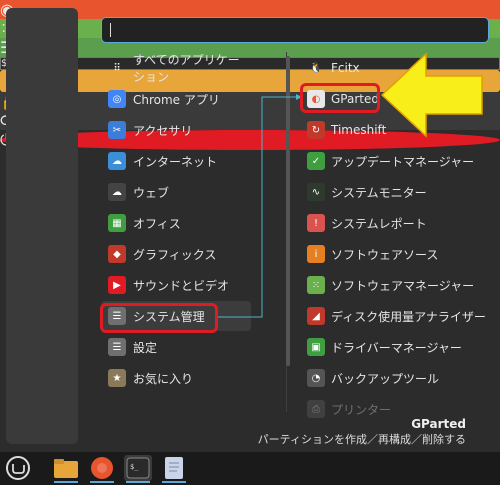 The width and height of the screenshot is (500, 485). I want to click on description-text: パーティションを作成／再構成／削除する, so click(361, 439).